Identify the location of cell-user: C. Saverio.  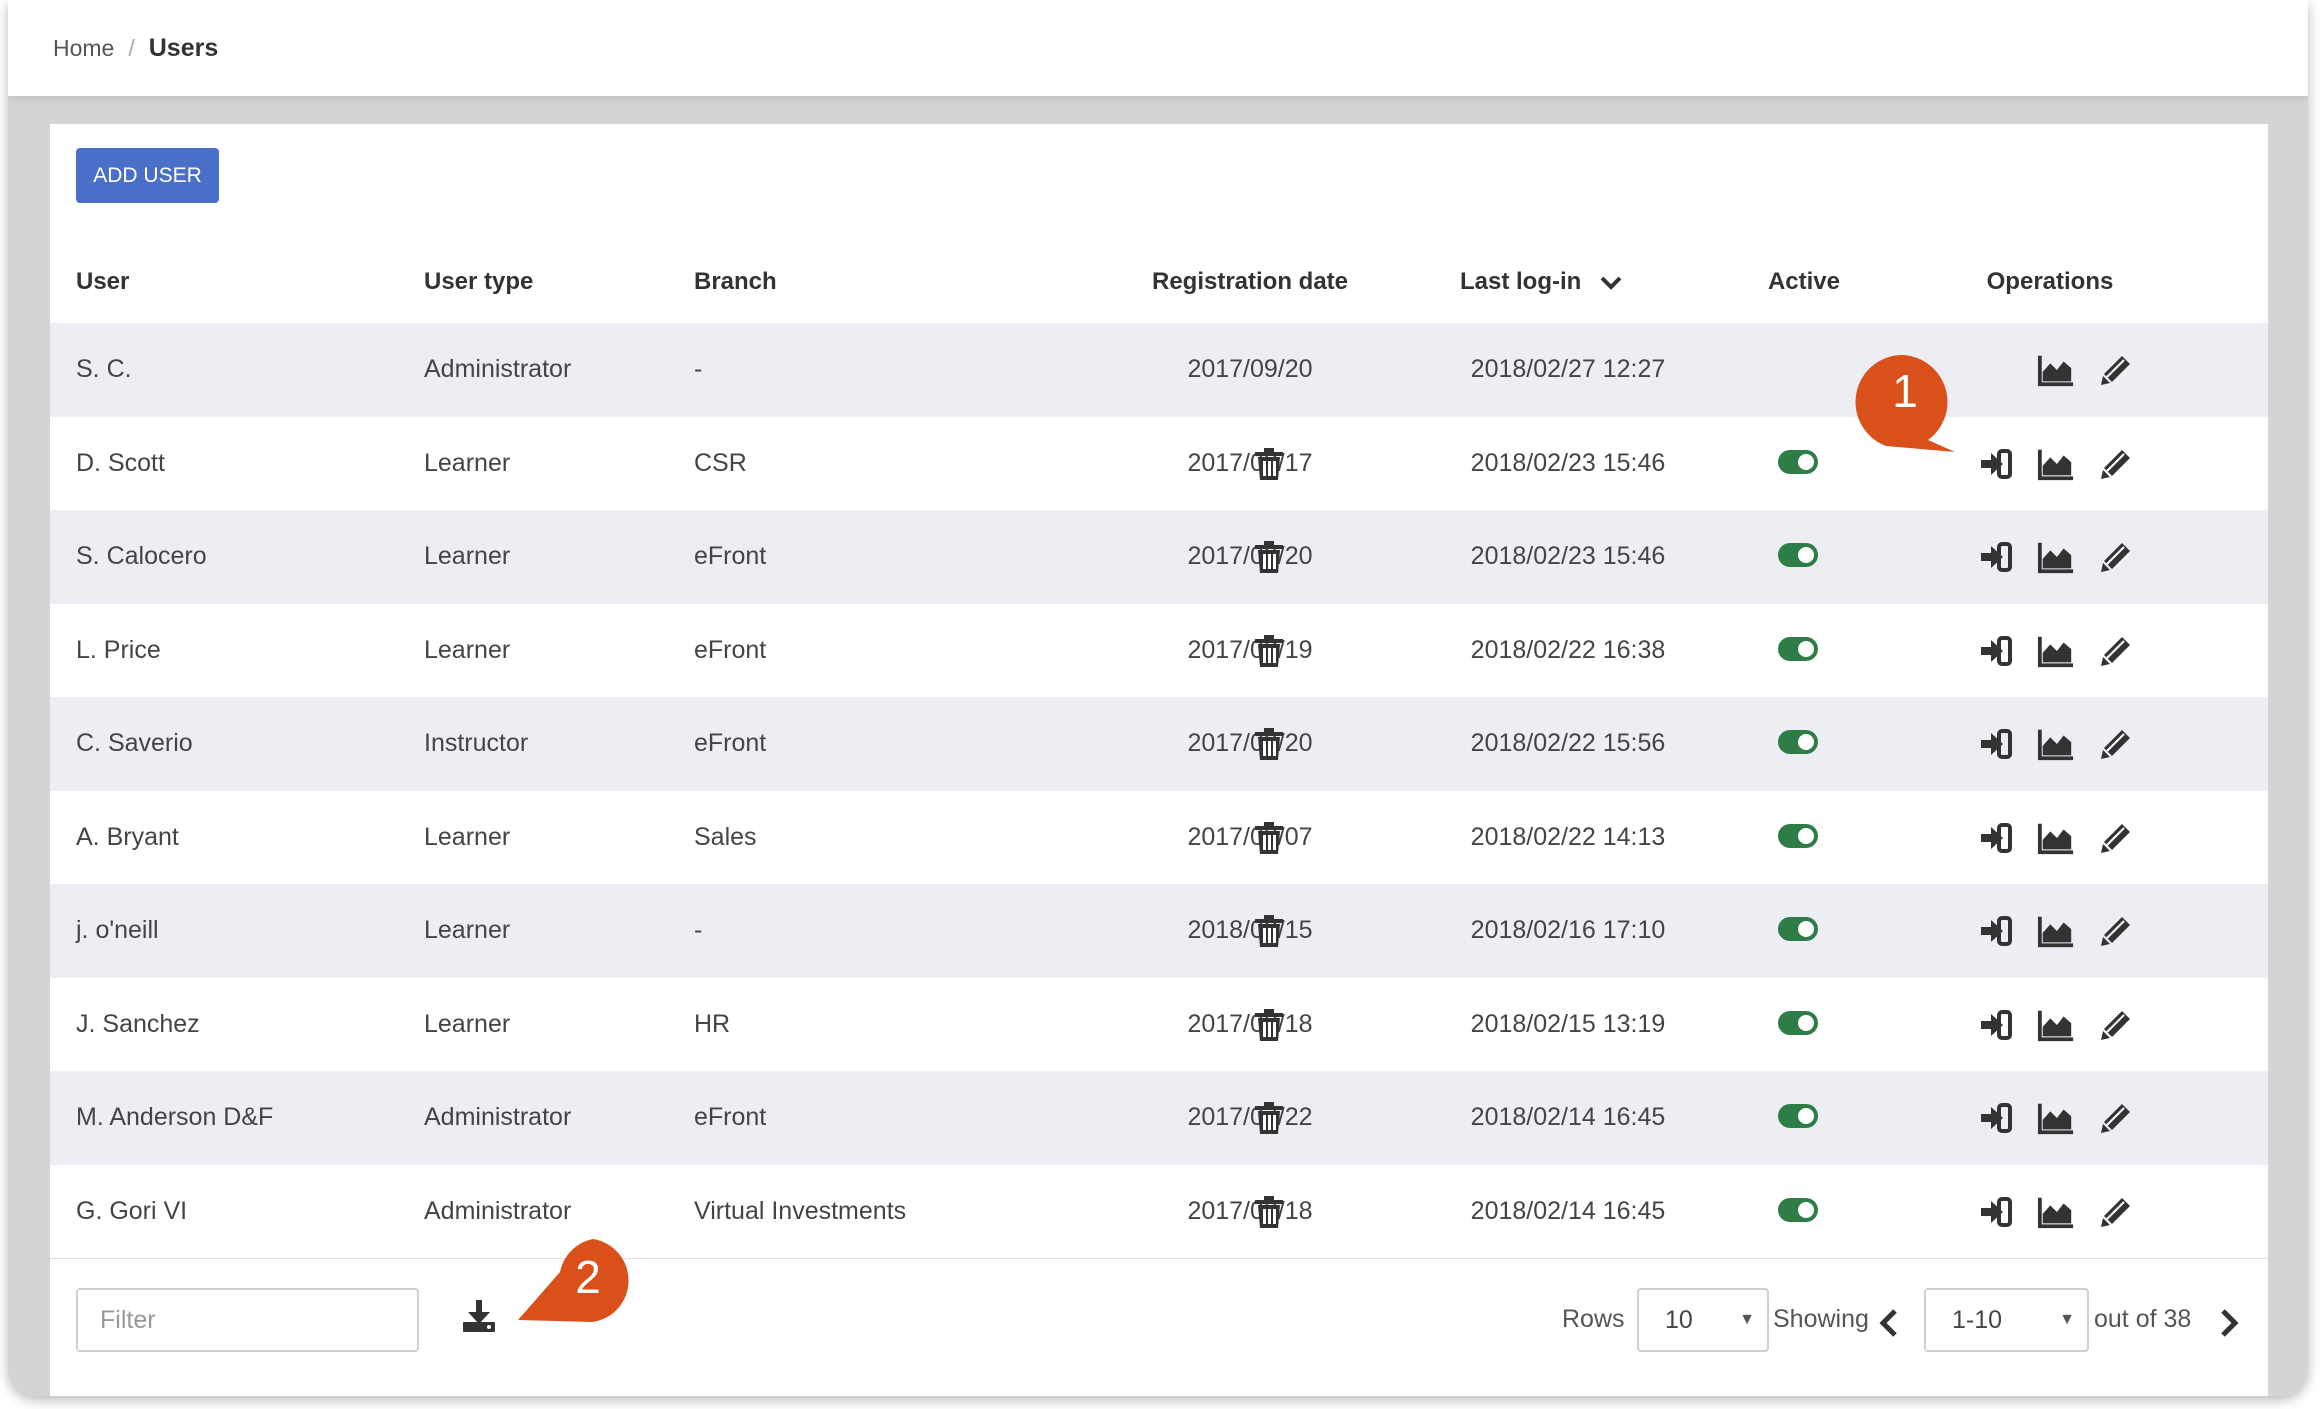
(134, 744).